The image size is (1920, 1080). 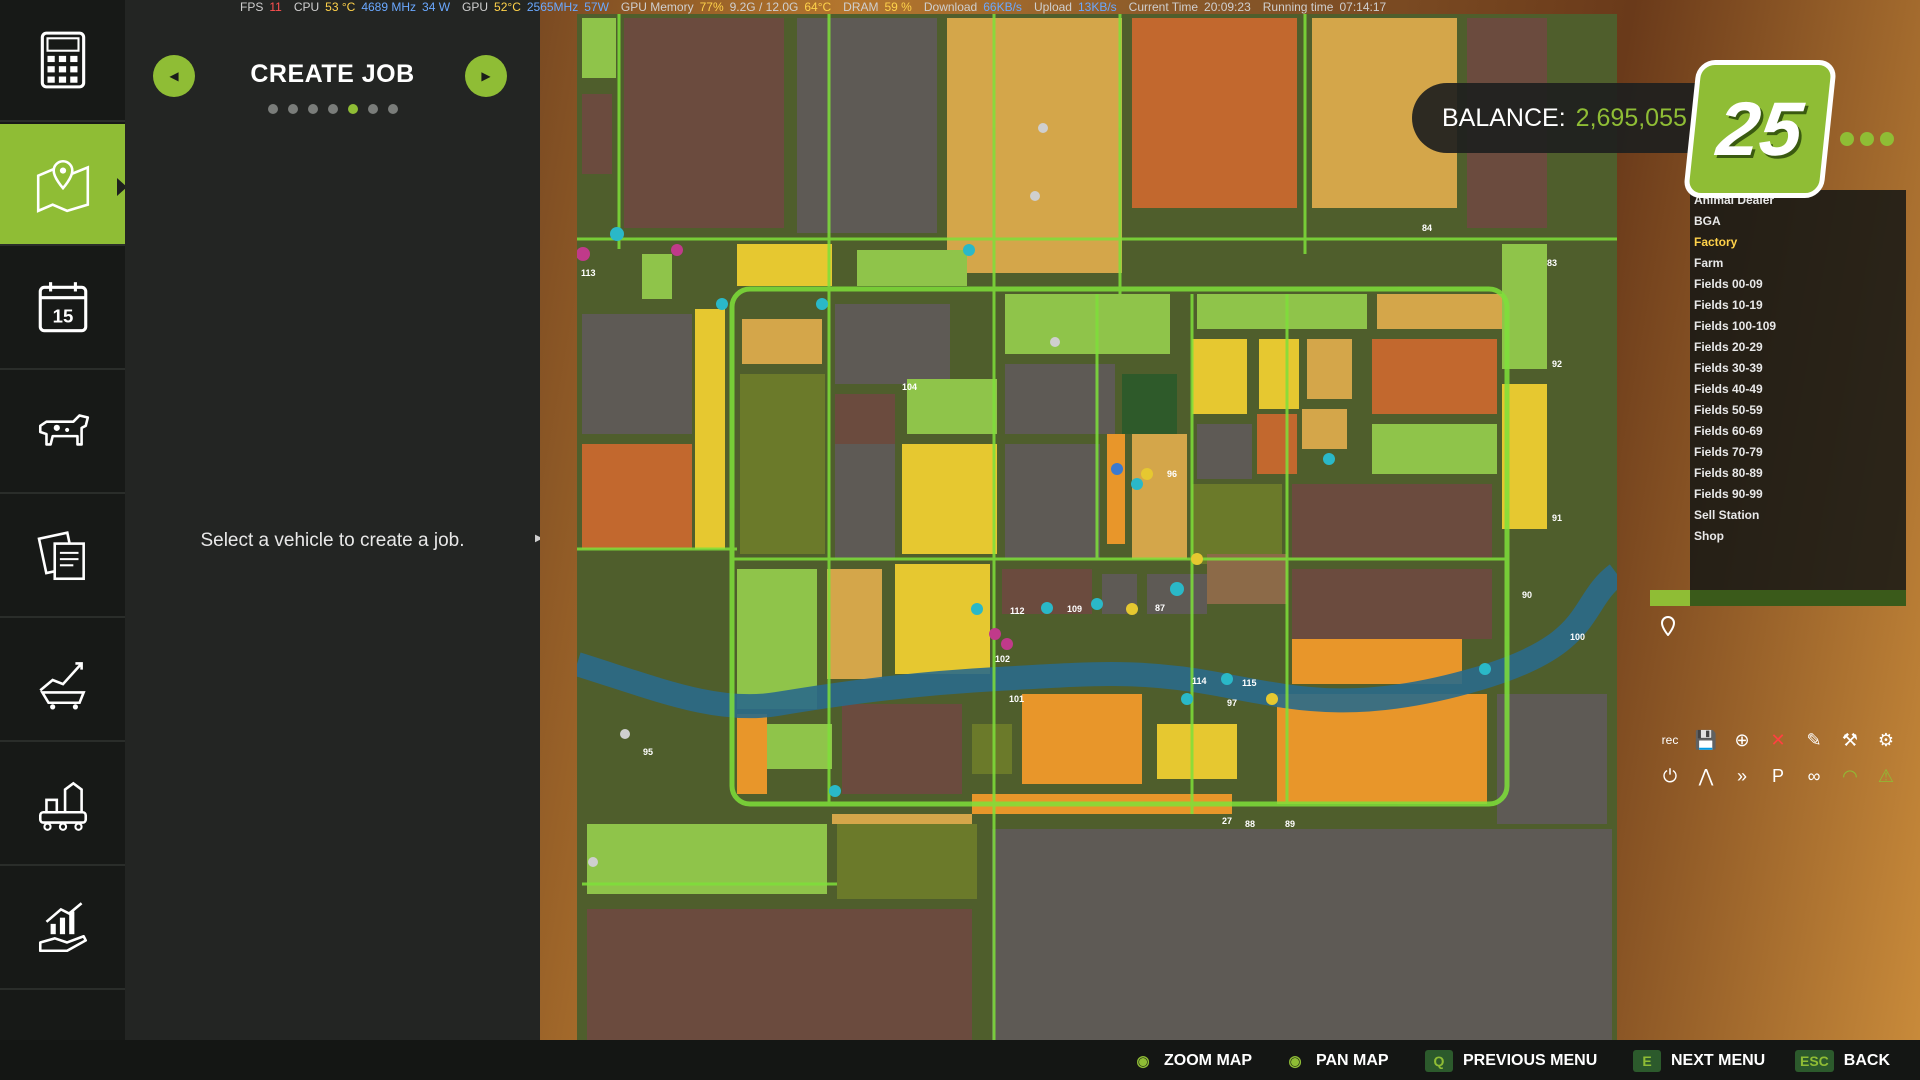 I want to click on field-label: 95, so click(x=648, y=752).